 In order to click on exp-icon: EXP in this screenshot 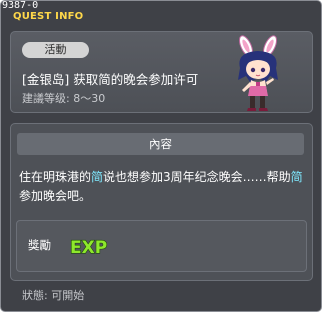, I will do `click(88, 247)`.